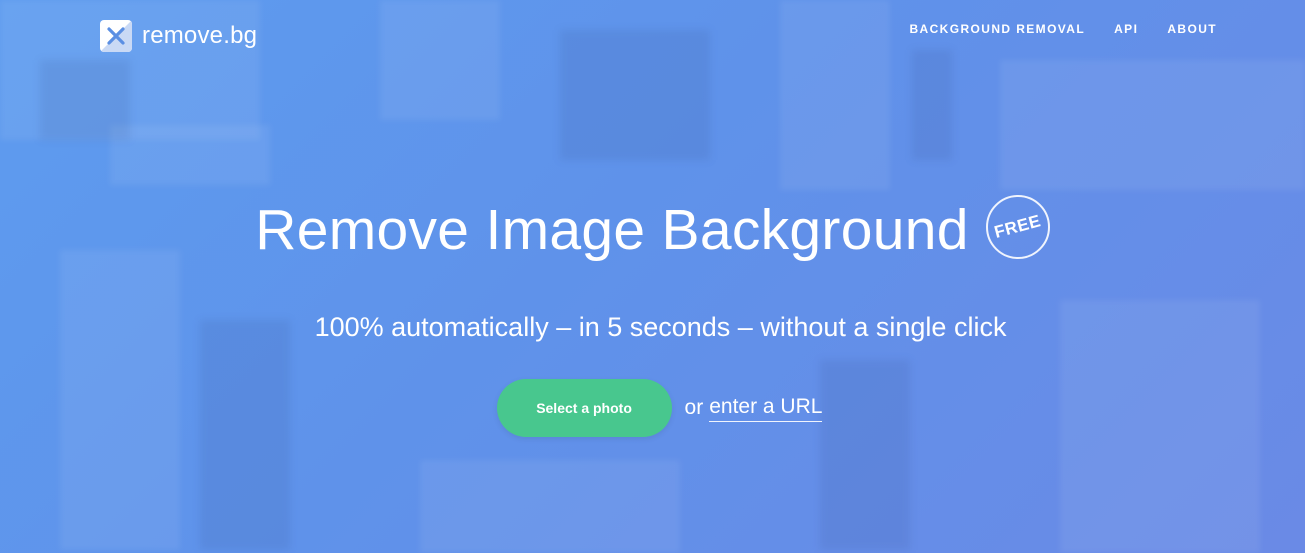  What do you see at coordinates (584, 408) in the screenshot?
I see `select-photo-button: Select a photo` at bounding box center [584, 408].